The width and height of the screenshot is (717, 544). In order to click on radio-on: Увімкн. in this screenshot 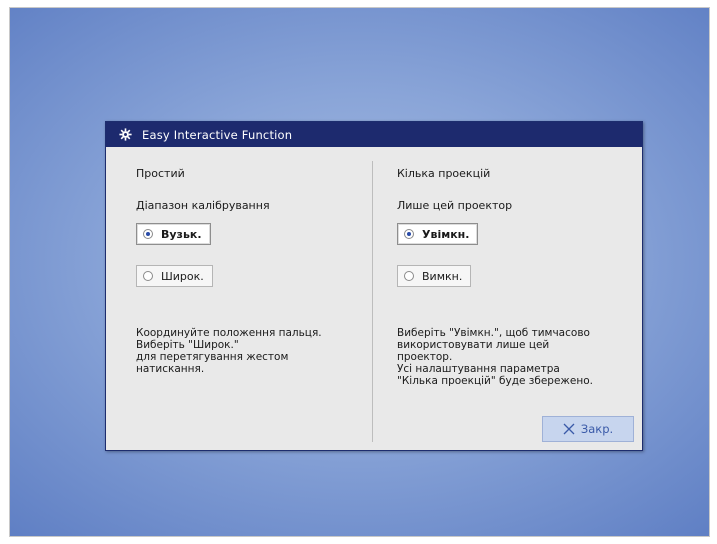, I will do `click(438, 234)`.